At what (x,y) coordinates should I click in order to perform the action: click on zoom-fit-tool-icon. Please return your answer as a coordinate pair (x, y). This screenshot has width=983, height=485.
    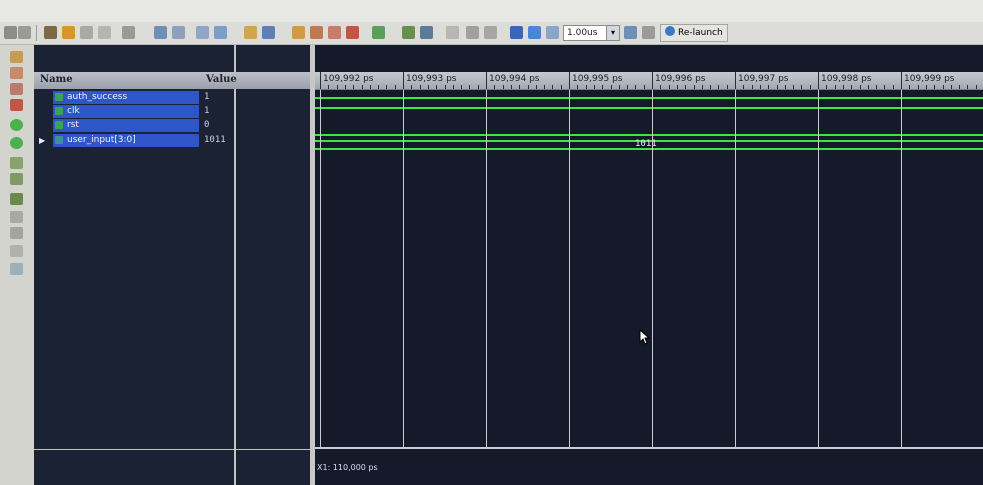
    Looking at the image, I should click on (16, 89).